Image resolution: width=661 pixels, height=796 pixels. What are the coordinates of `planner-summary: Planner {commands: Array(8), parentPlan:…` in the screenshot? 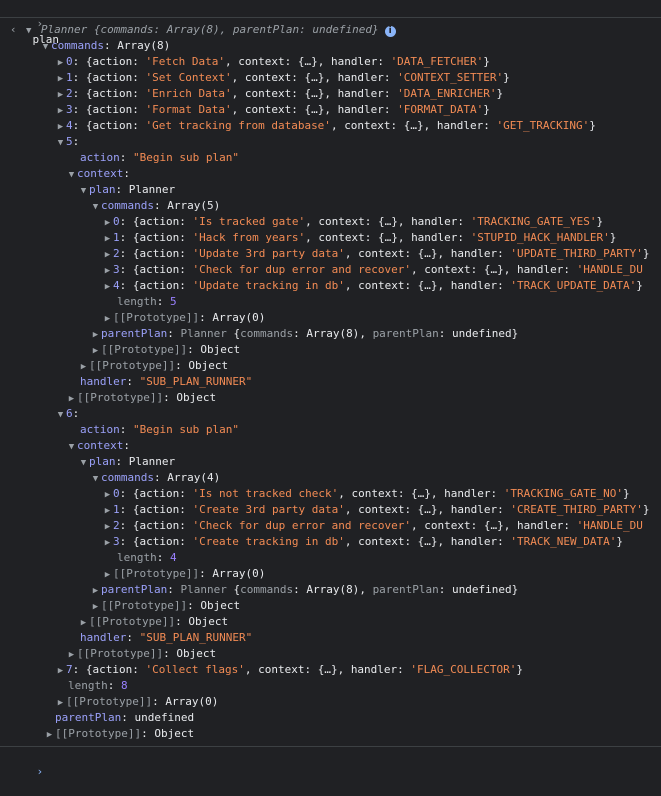 It's located at (209, 29).